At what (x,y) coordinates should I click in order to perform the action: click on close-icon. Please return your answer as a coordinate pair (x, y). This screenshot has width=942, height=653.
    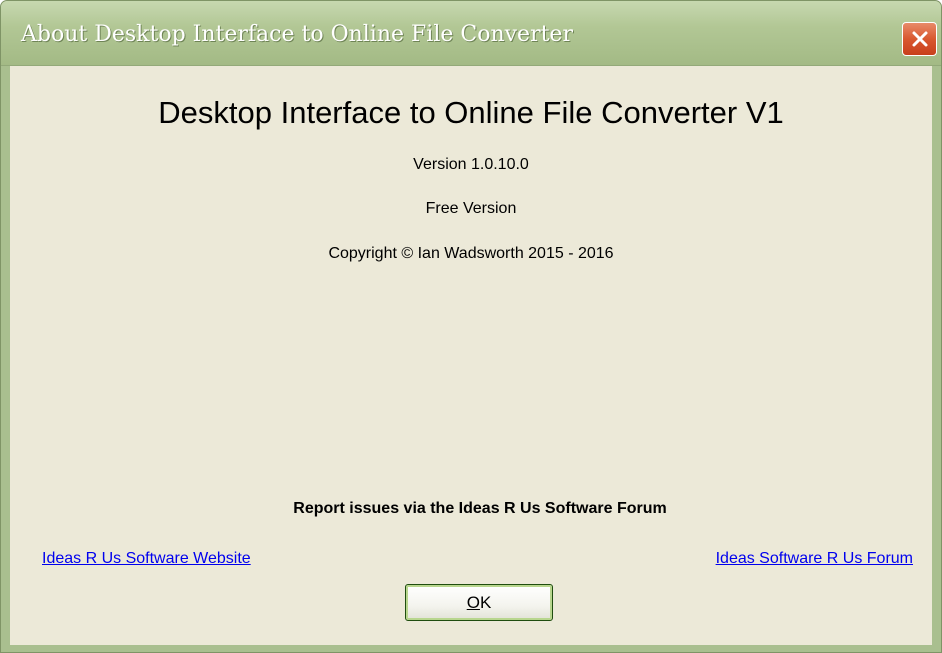
    Looking at the image, I should click on (919, 39).